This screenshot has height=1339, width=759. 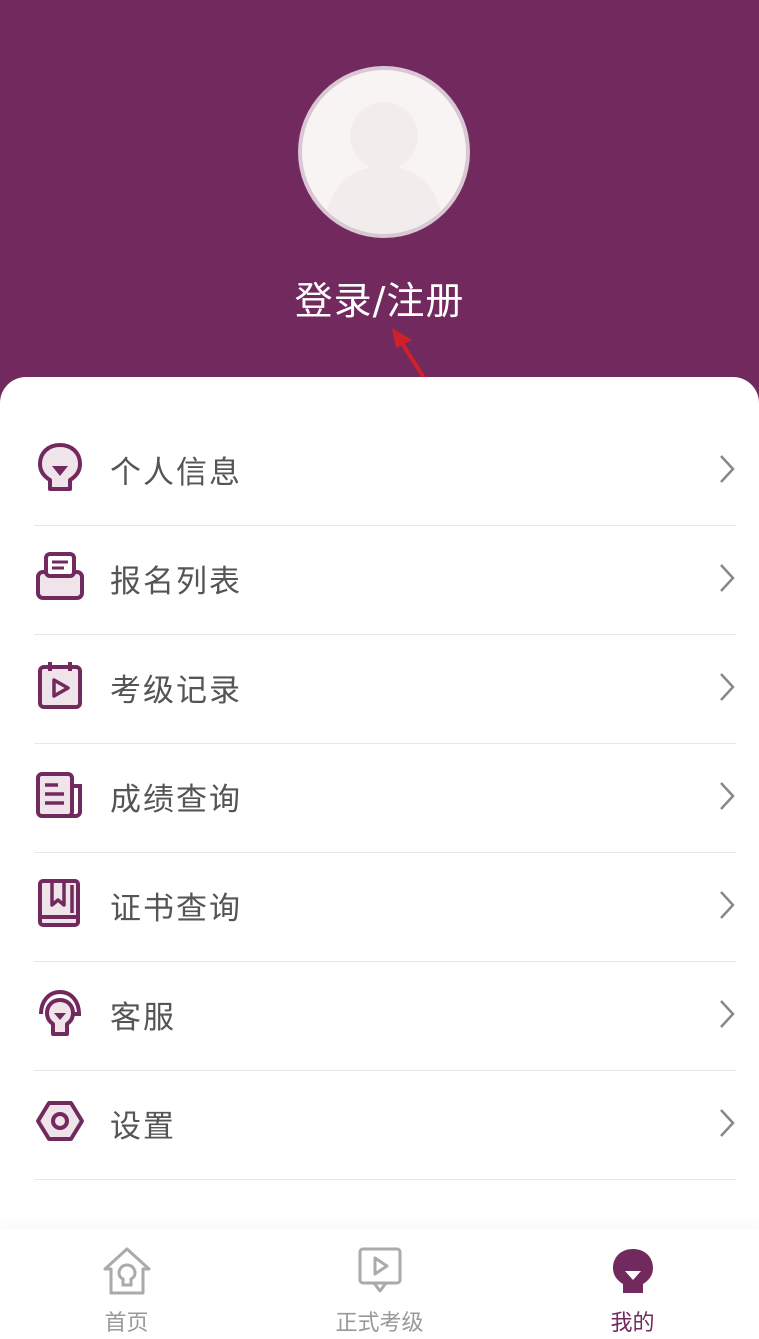 I want to click on menu-item-certificate-query: 证书查询, so click(x=385, y=907).